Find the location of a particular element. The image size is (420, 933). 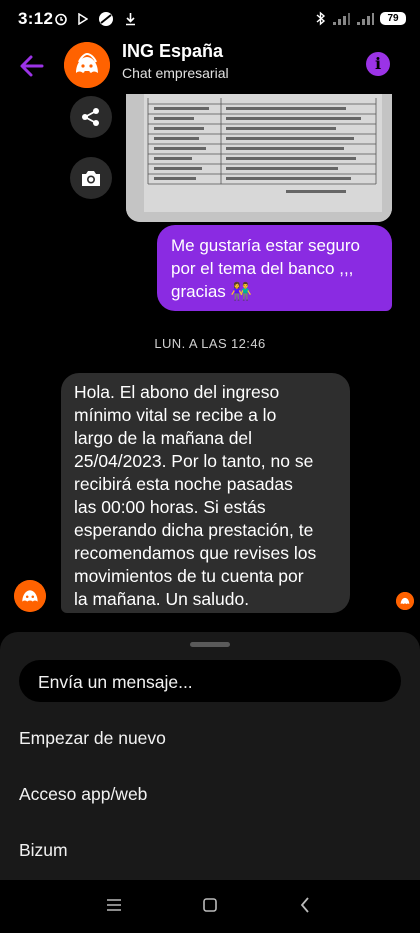

signal-icon is located at coordinates (341, 18).